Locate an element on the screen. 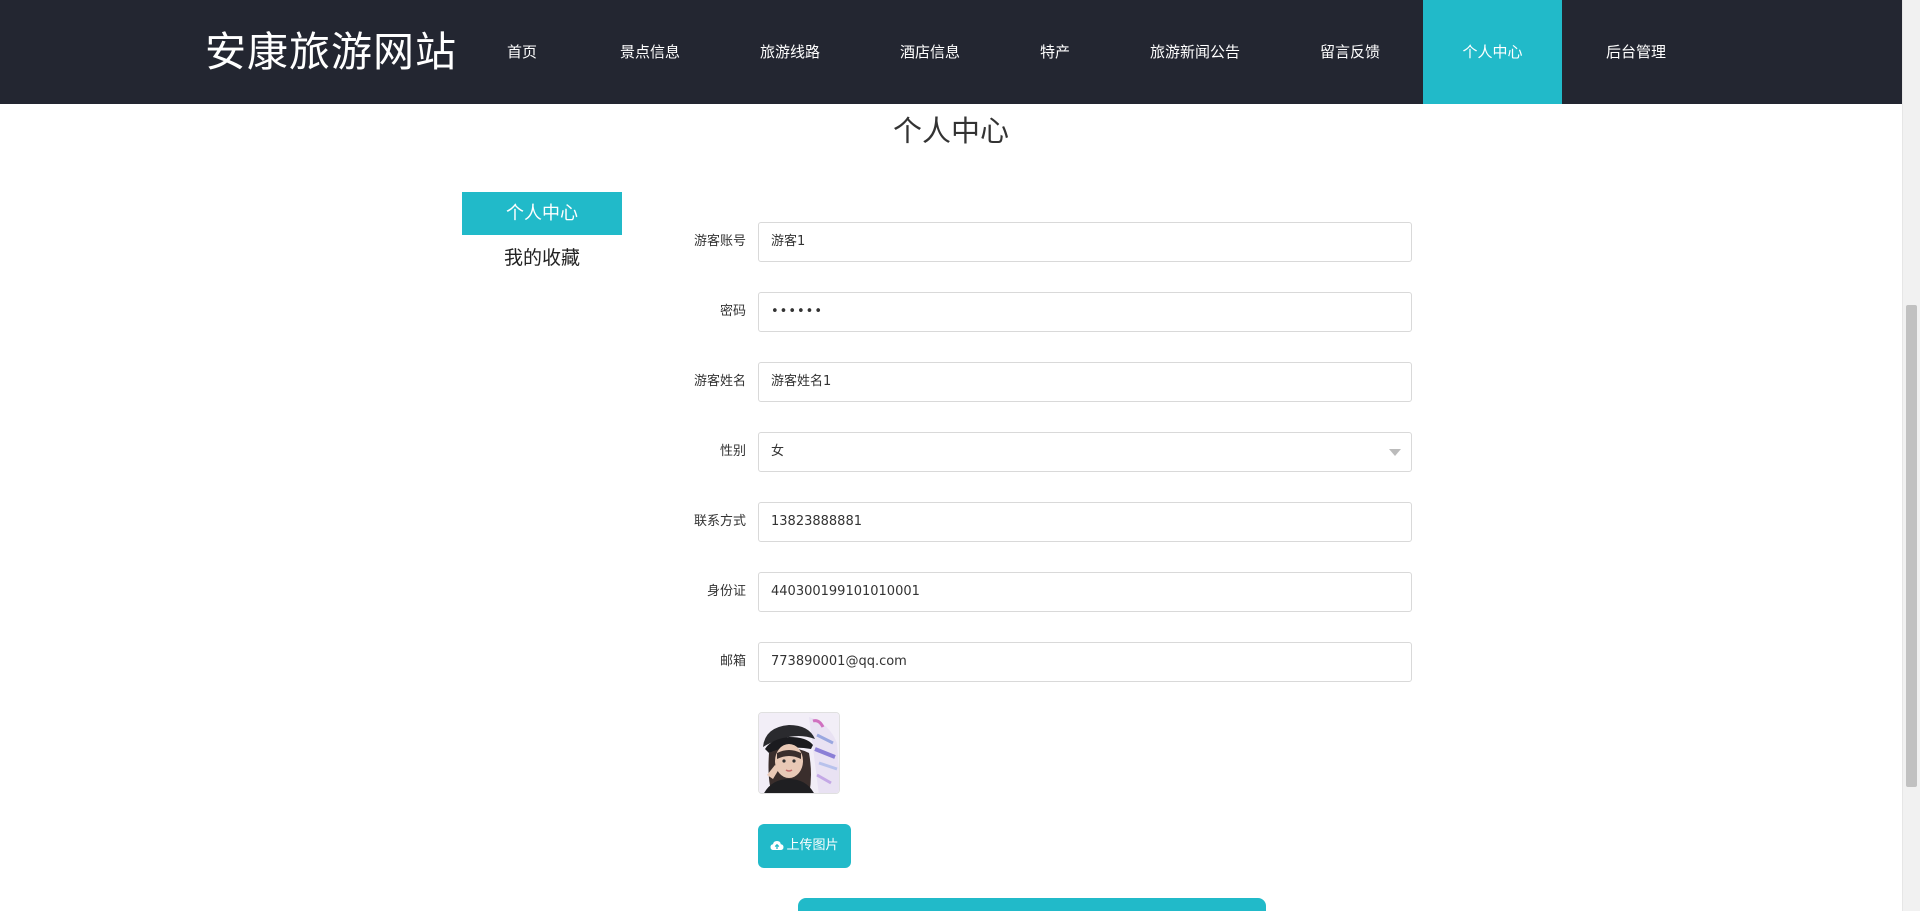 The height and width of the screenshot is (911, 1920). nav-item-hotels: 酒店信息 is located at coordinates (930, 52).